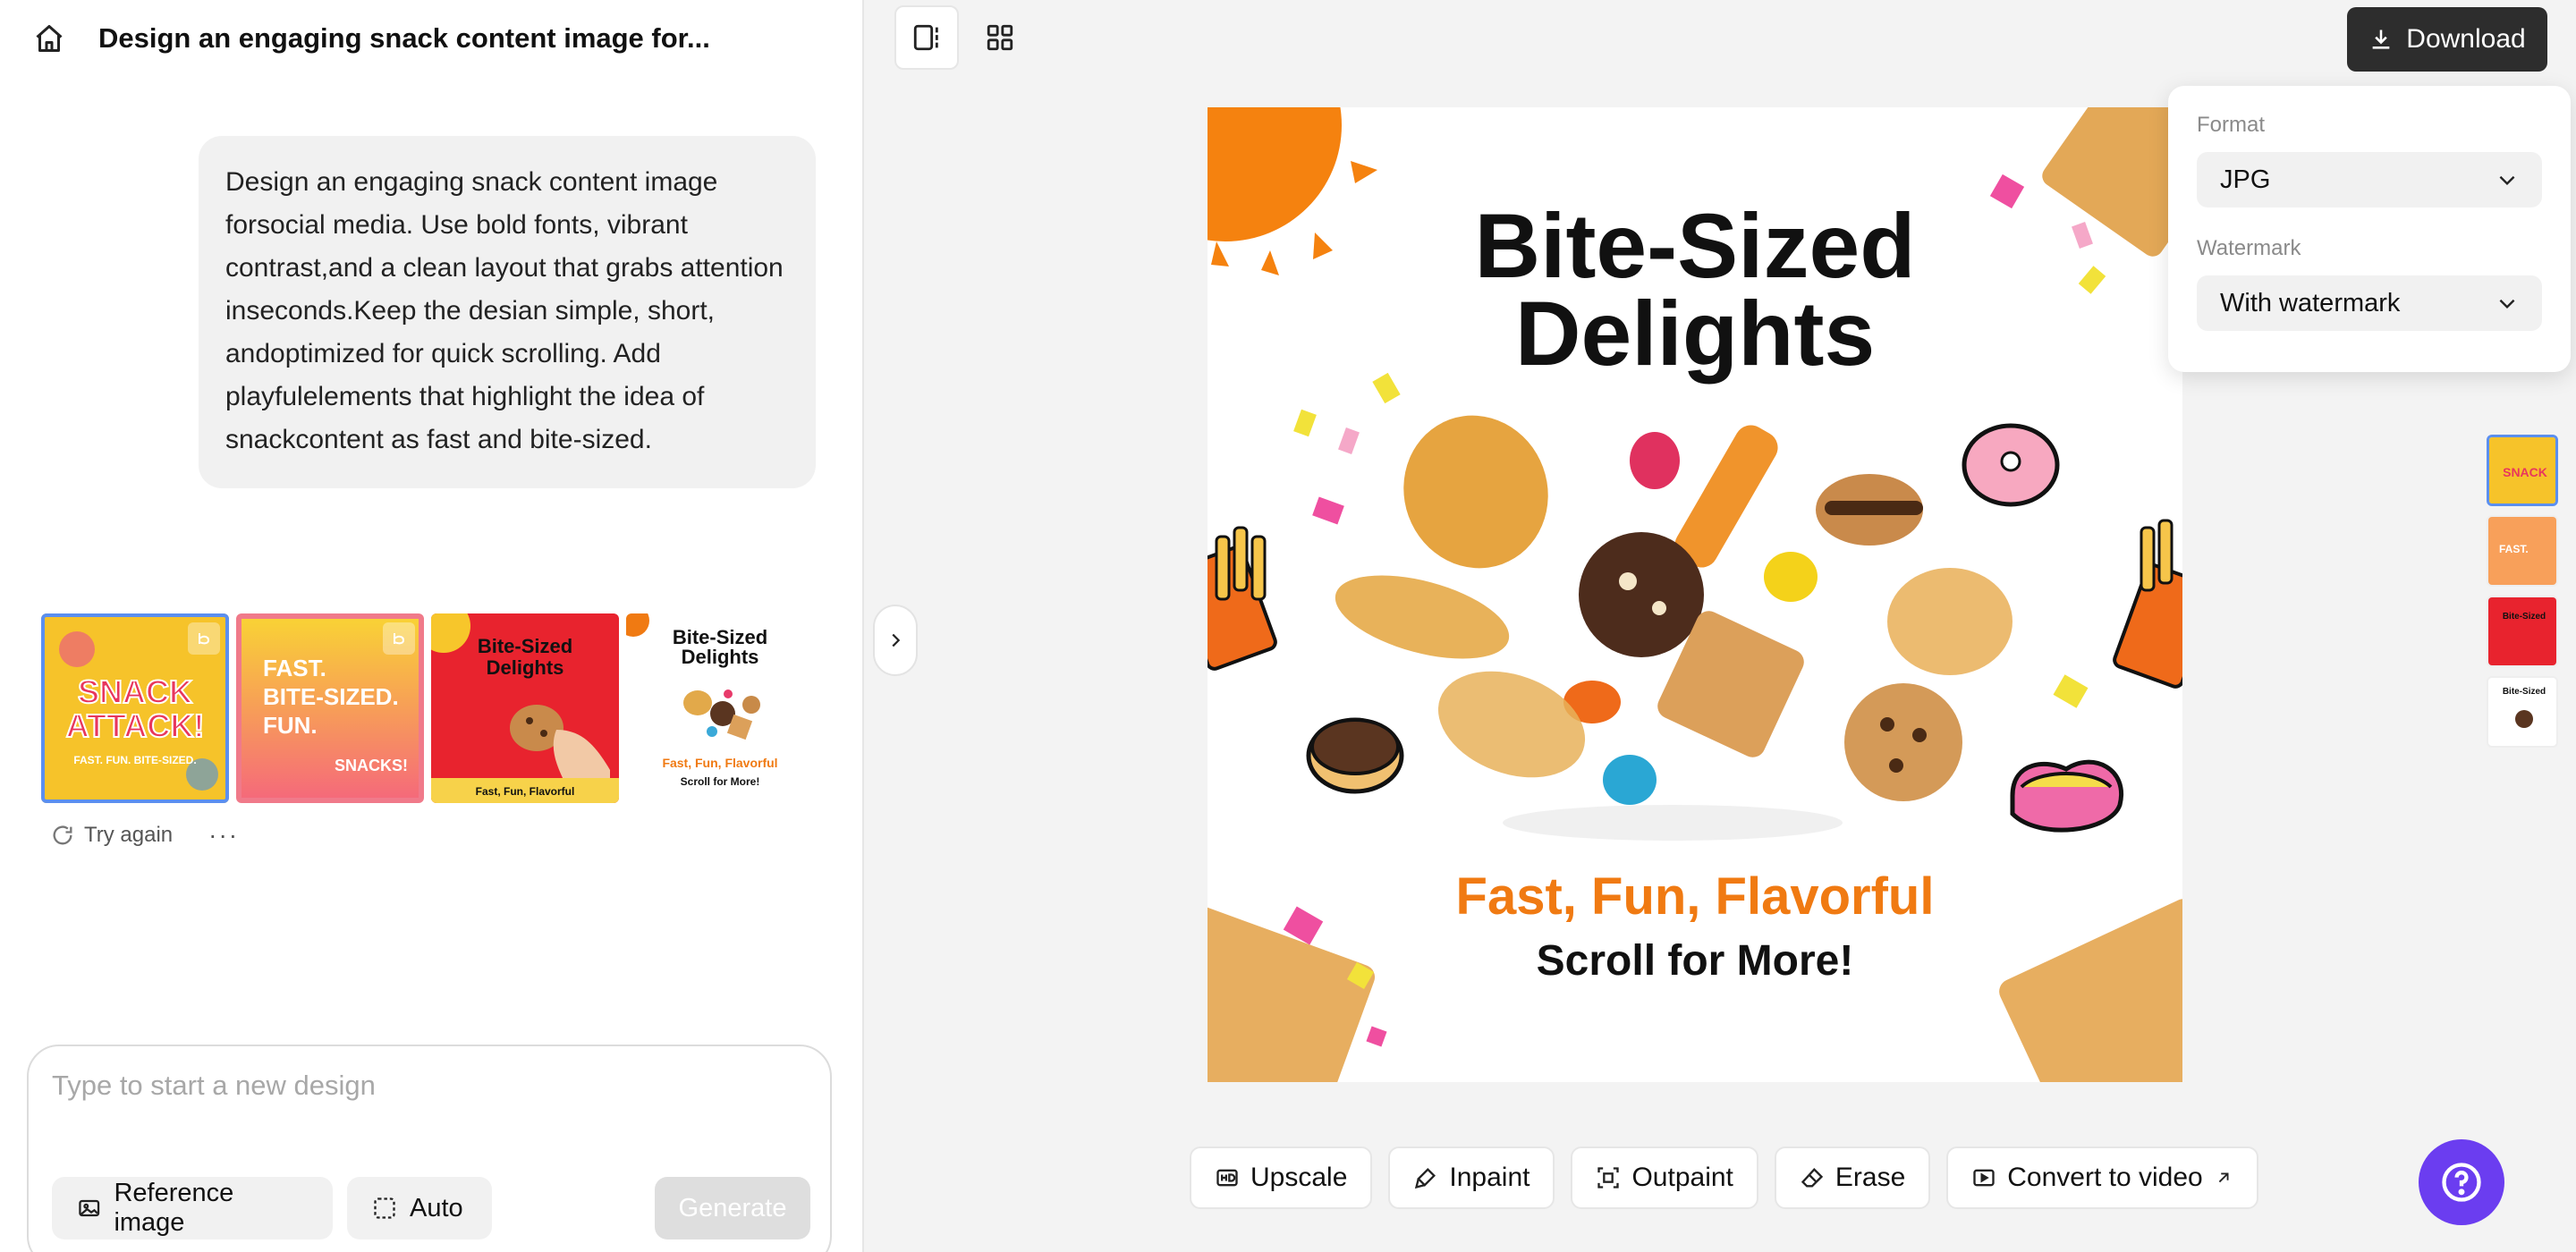 The height and width of the screenshot is (1252, 2576). I want to click on upscale-button: Upscale, so click(1281, 1177).